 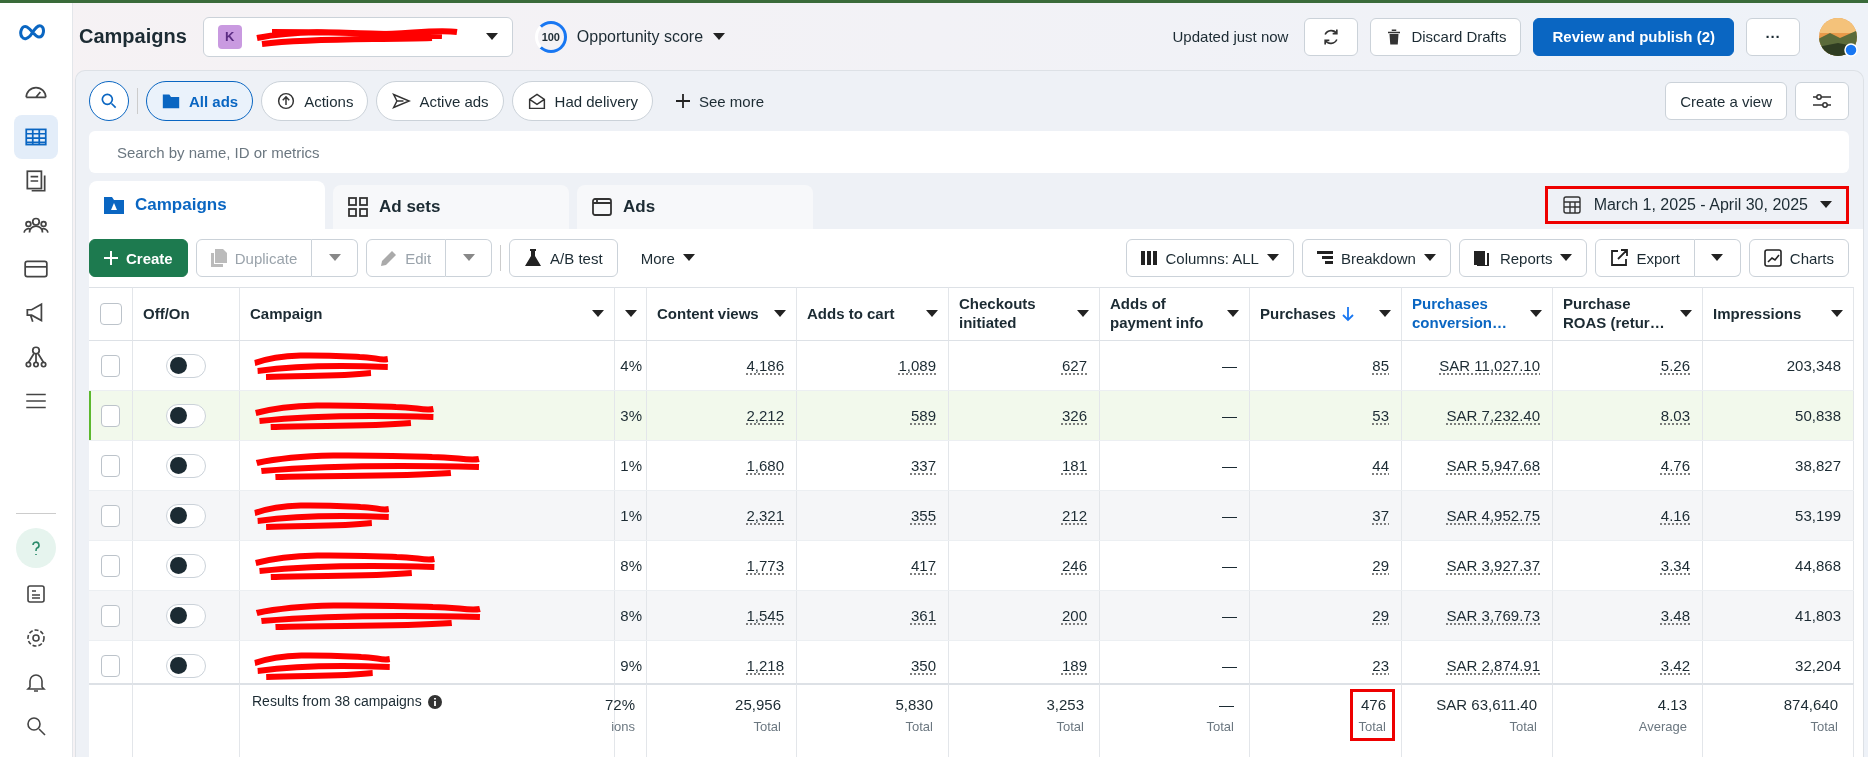 I want to click on export-button: Export, so click(x=1645, y=258).